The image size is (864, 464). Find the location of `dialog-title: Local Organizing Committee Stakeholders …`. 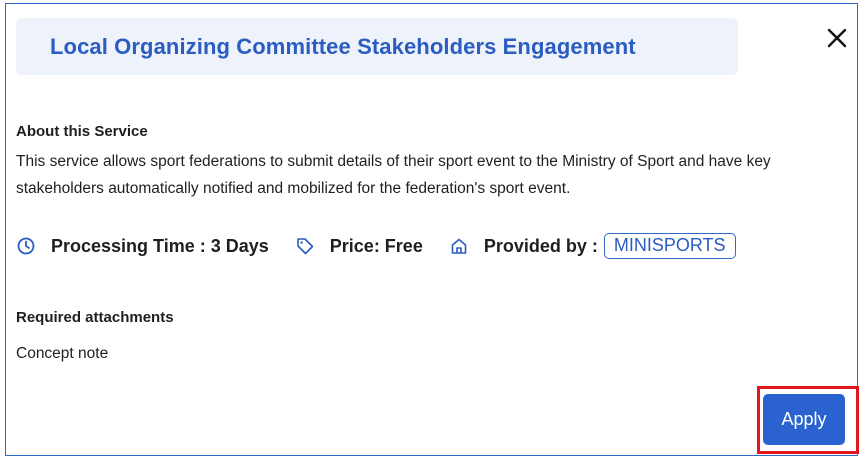

dialog-title: Local Organizing Committee Stakeholders … is located at coordinates (343, 46).